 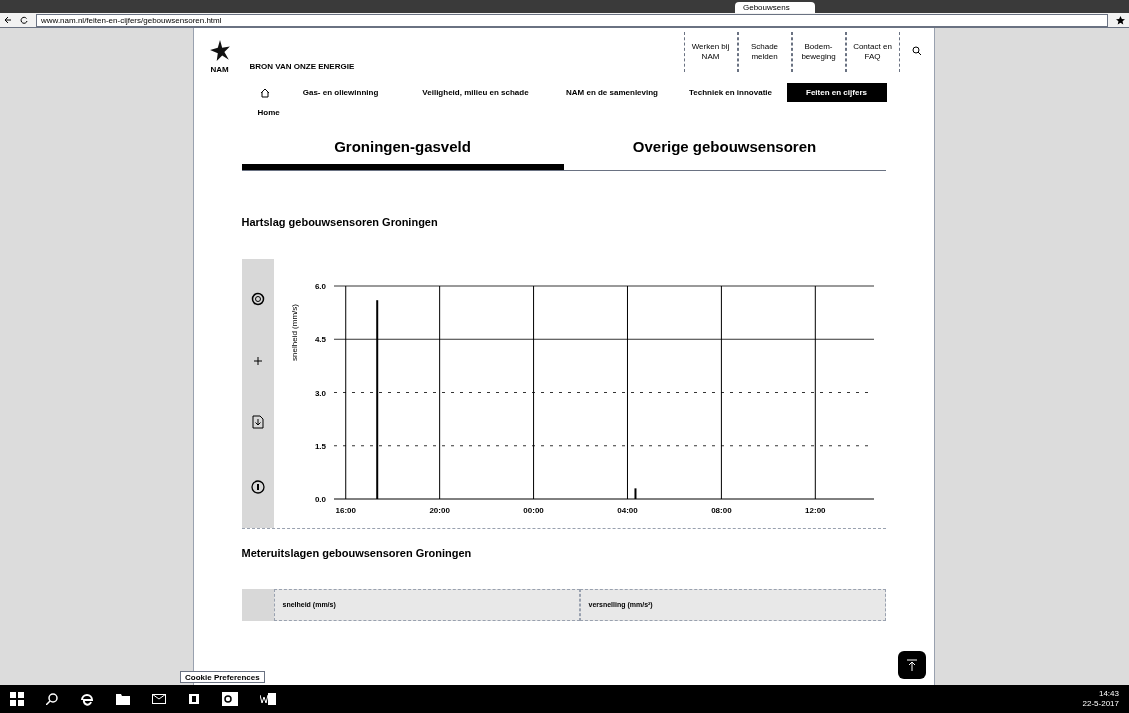 I want to click on home-link: Home, so click(x=572, y=113).